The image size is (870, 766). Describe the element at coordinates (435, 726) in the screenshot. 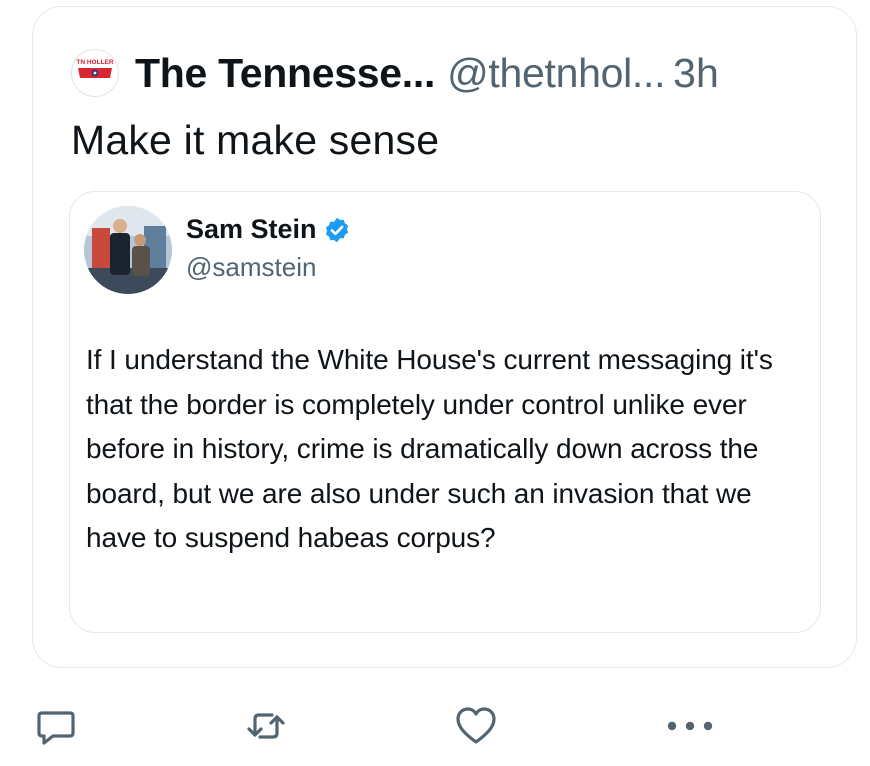

I see `action-bar` at that location.